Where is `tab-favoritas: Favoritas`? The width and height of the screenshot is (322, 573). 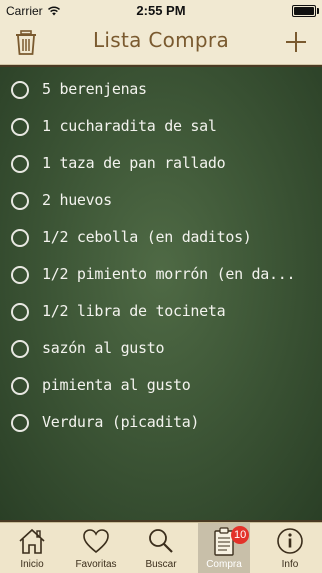 tab-favoritas: Favoritas is located at coordinates (96, 548).